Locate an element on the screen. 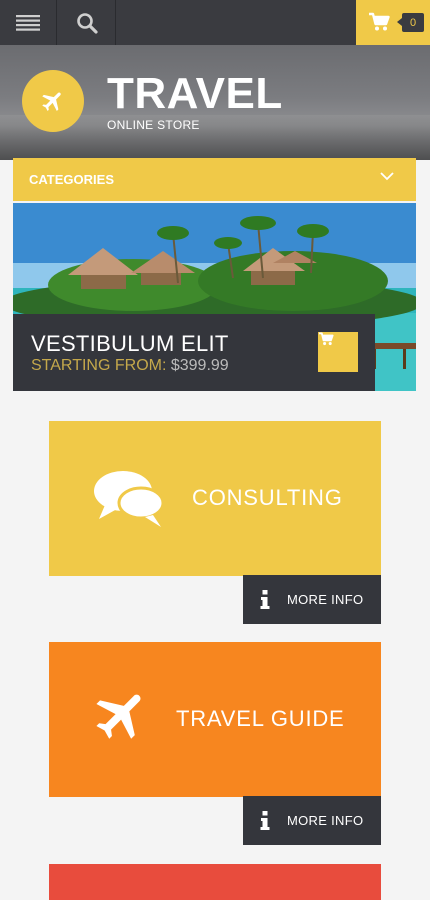 This screenshot has height=900, width=430. speech-bubbles-icon is located at coordinates (129, 499).